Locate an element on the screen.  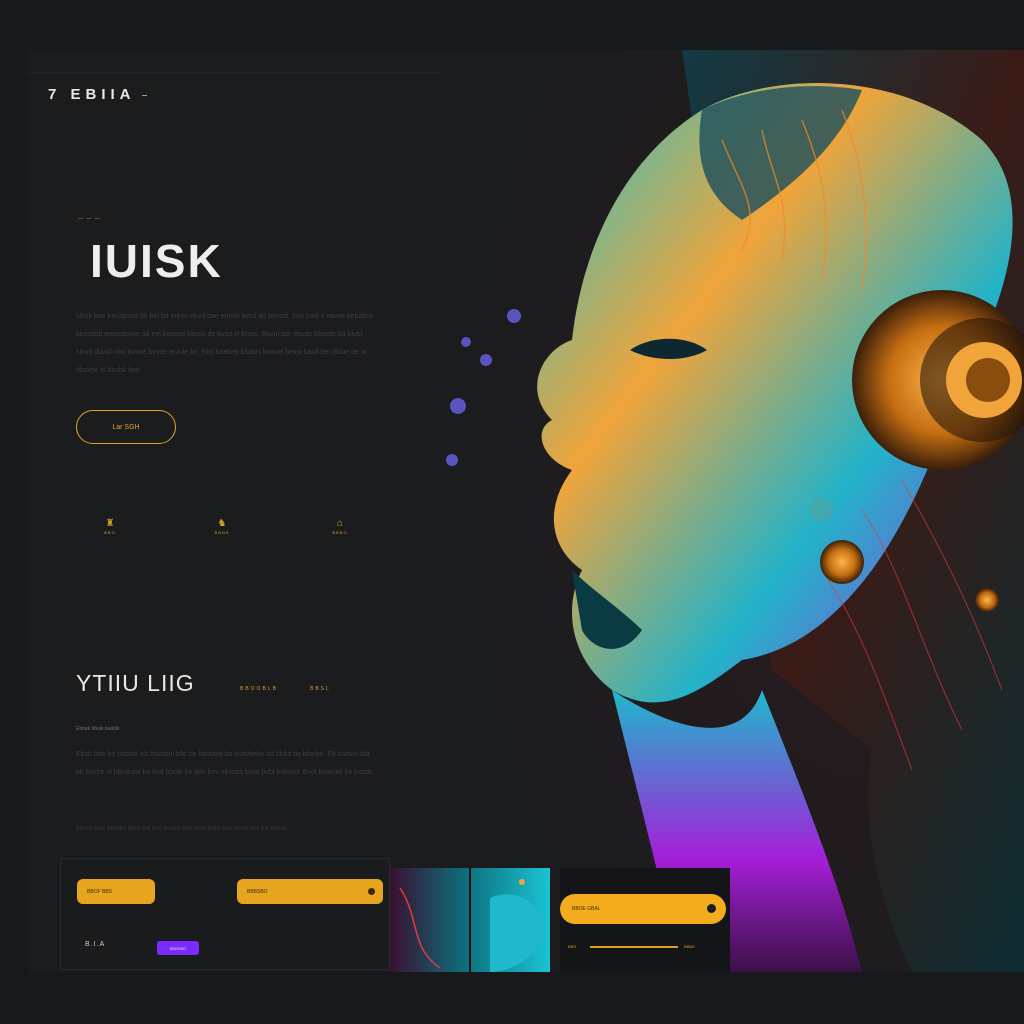
player-end-label: BBBS is located at coordinates (689, 946).